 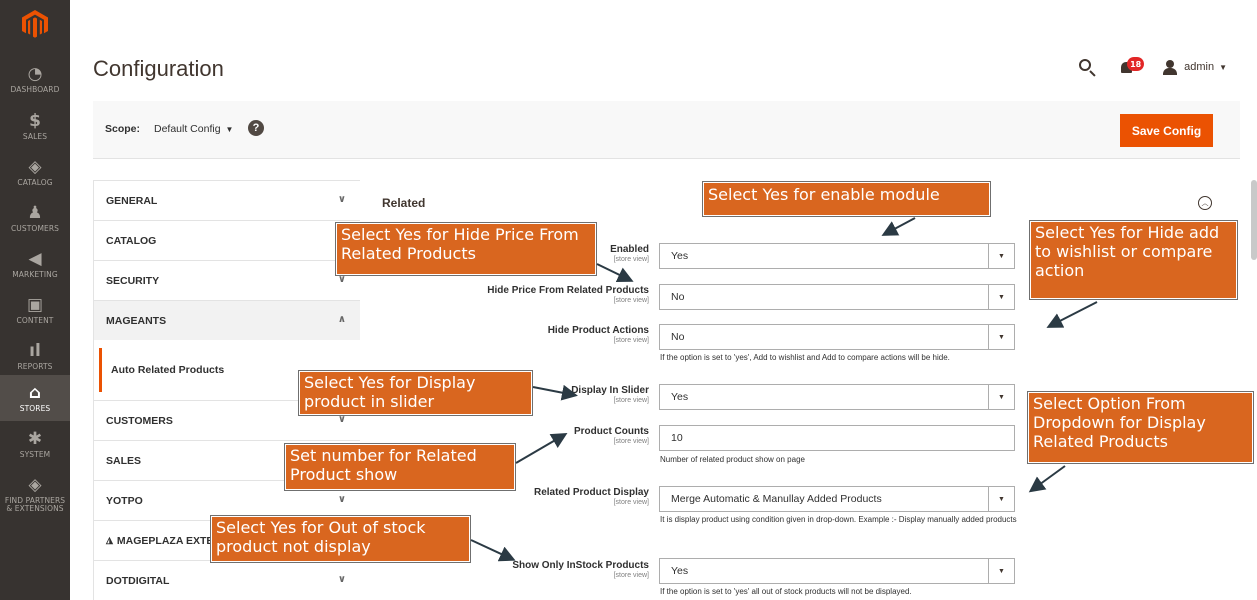 I want to click on tab-label: YOTPO, so click(x=124, y=500).